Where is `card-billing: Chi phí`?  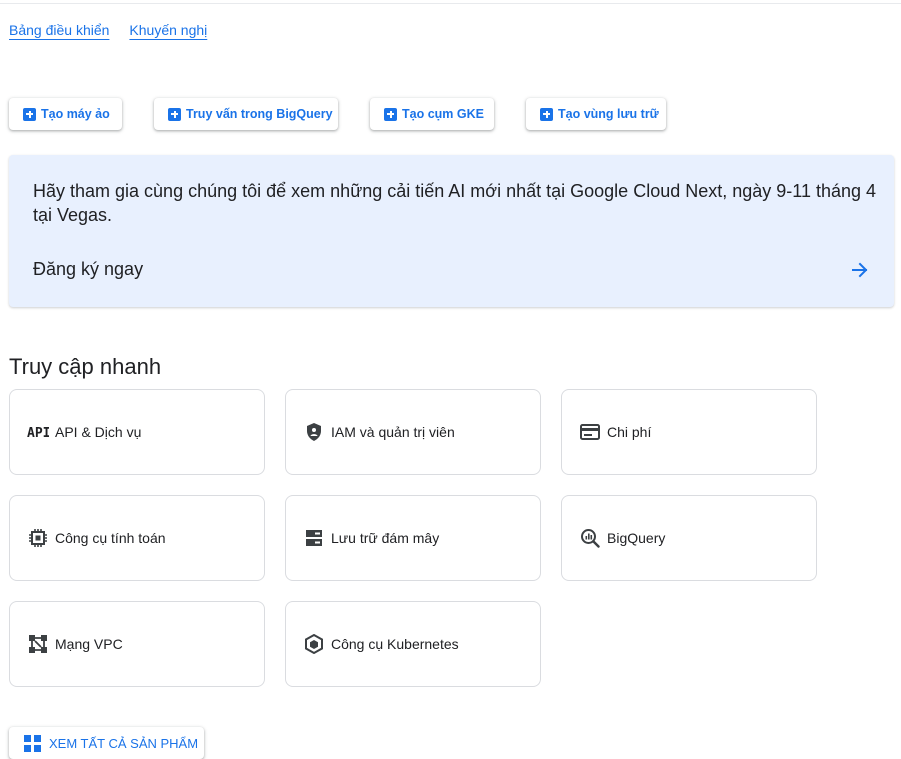 card-billing: Chi phí is located at coordinates (689, 432).